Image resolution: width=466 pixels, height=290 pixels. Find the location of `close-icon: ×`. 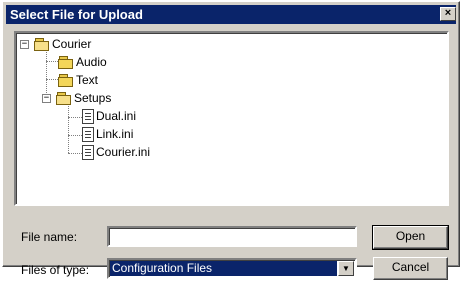

close-icon: × is located at coordinates (448, 13).